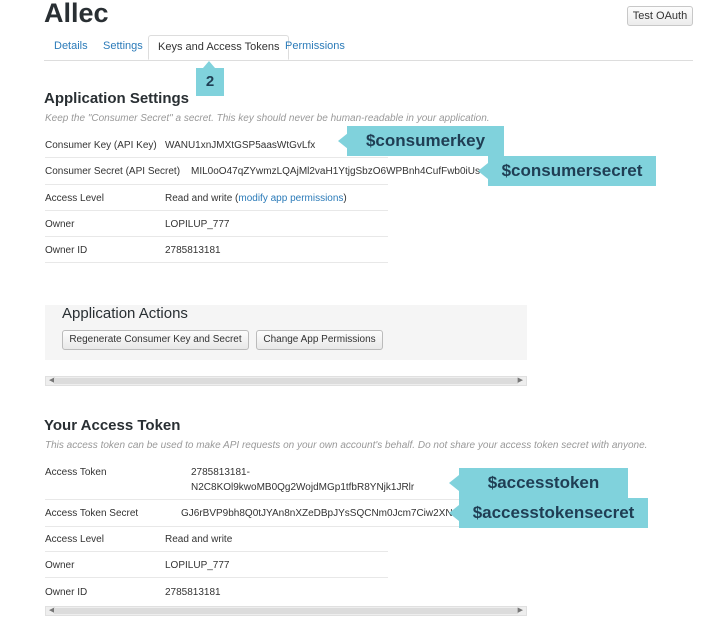 The height and width of the screenshot is (622, 720). What do you see at coordinates (425, 141) in the screenshot?
I see `callout-consumerkey: $consumerkey` at bounding box center [425, 141].